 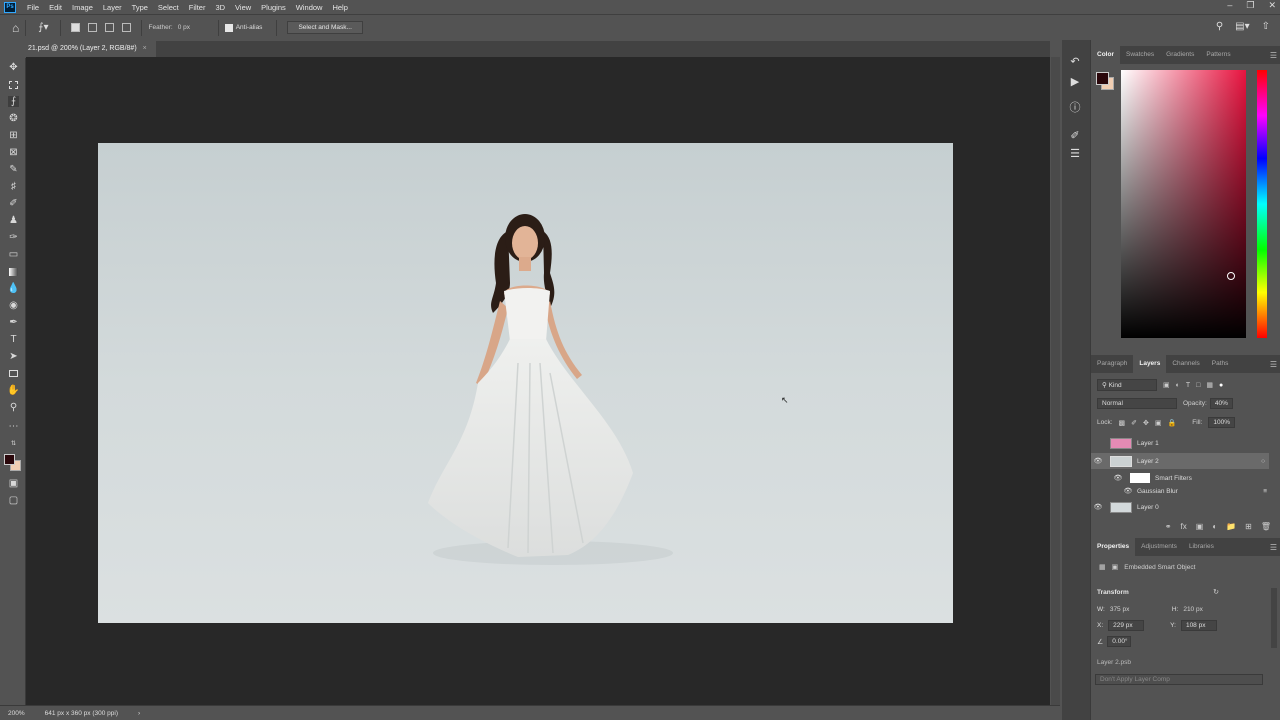 What do you see at coordinates (1180, 461) in the screenshot?
I see `layer-row-layer-2: 👁 Layer 2 ○` at bounding box center [1180, 461].